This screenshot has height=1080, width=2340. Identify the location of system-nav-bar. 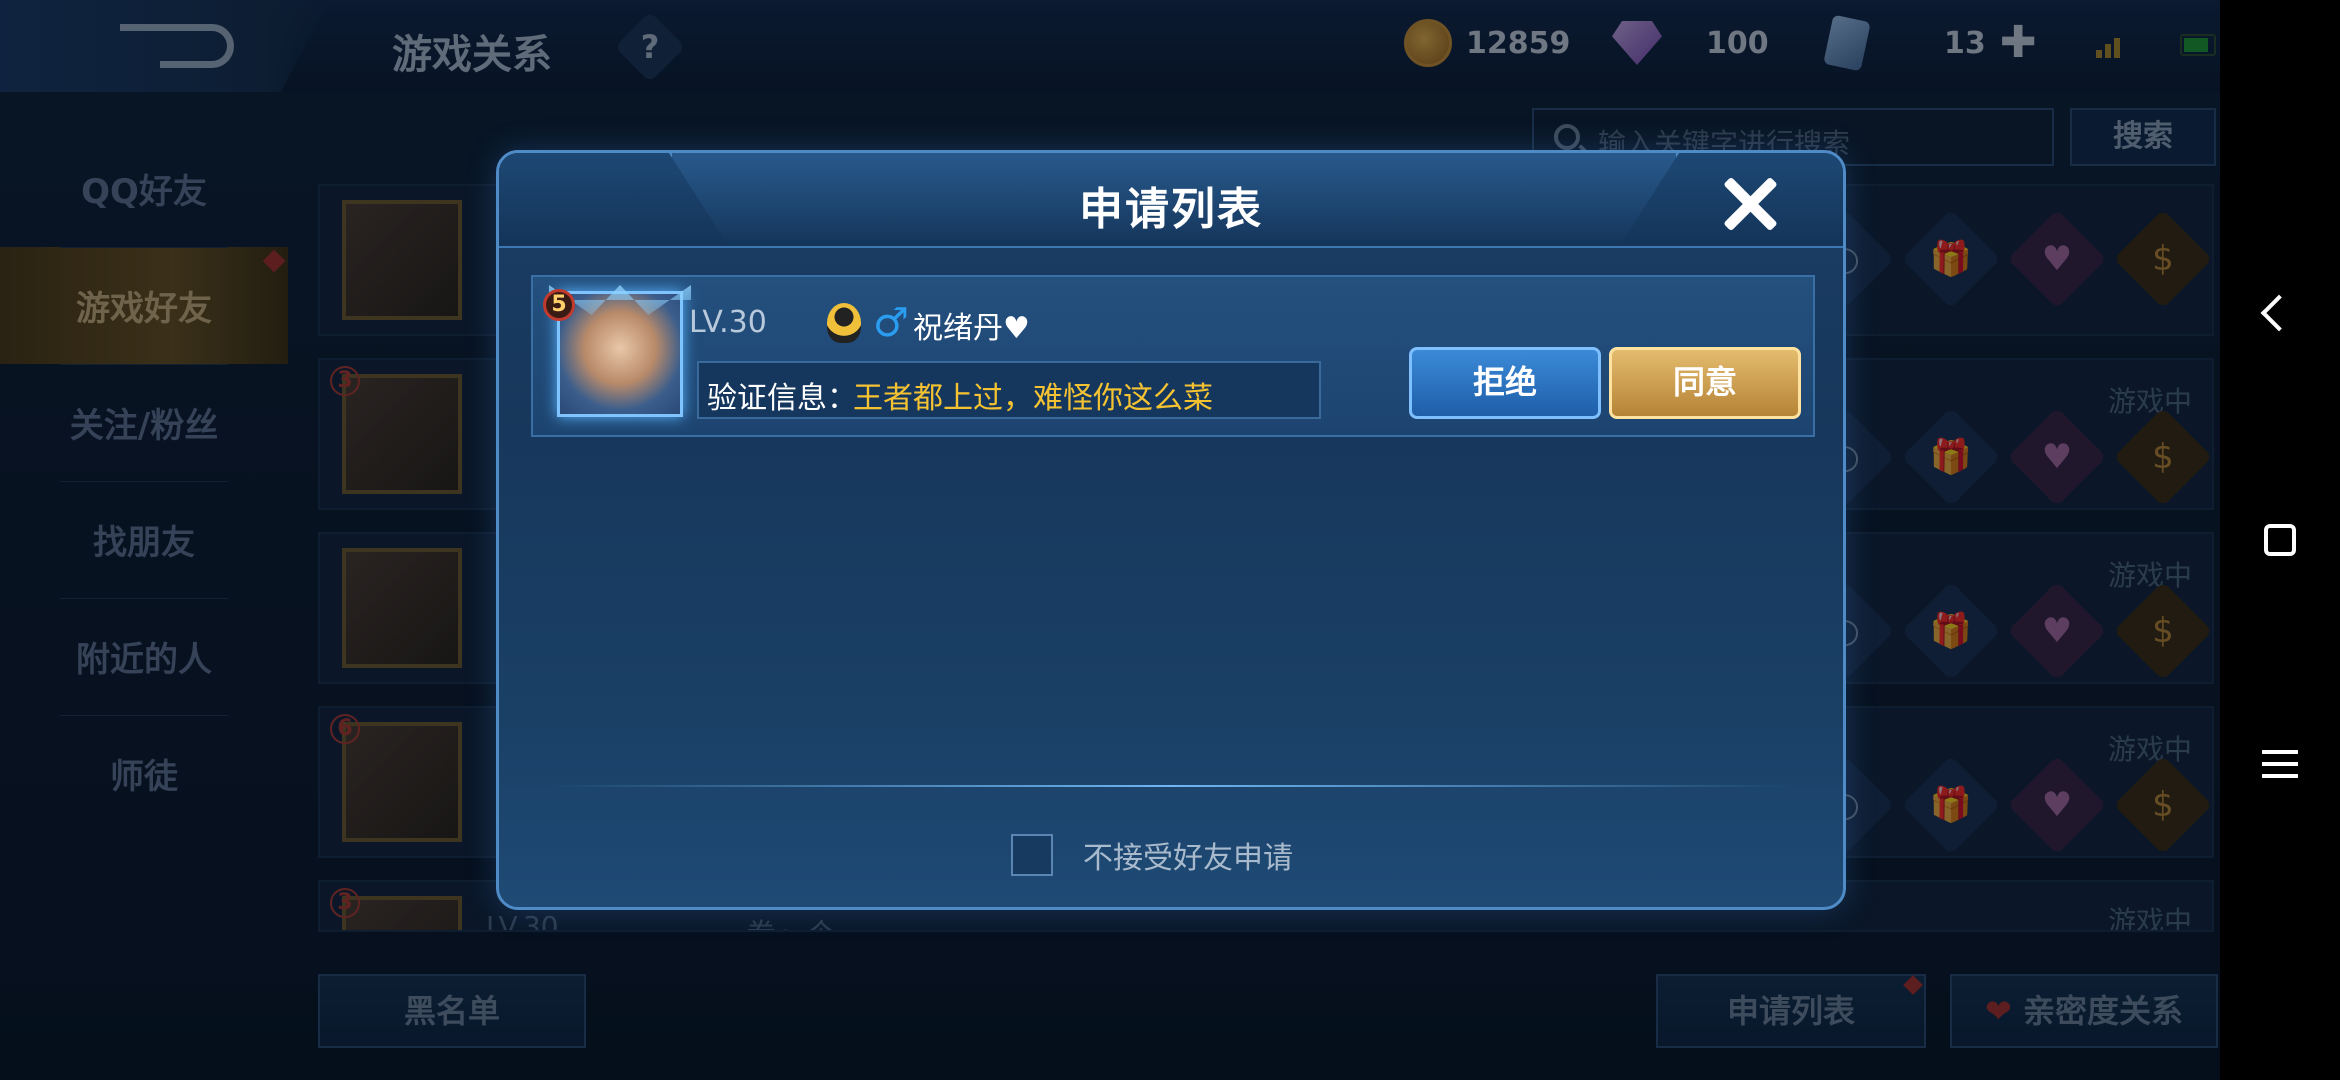
(2280, 540).